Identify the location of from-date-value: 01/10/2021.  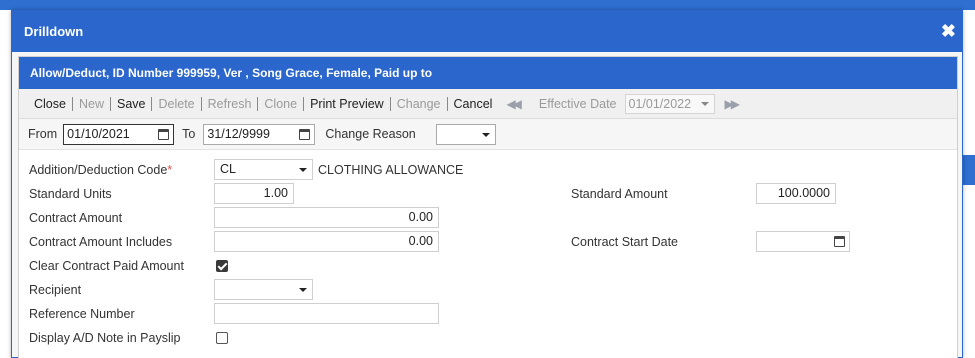
(98, 133).